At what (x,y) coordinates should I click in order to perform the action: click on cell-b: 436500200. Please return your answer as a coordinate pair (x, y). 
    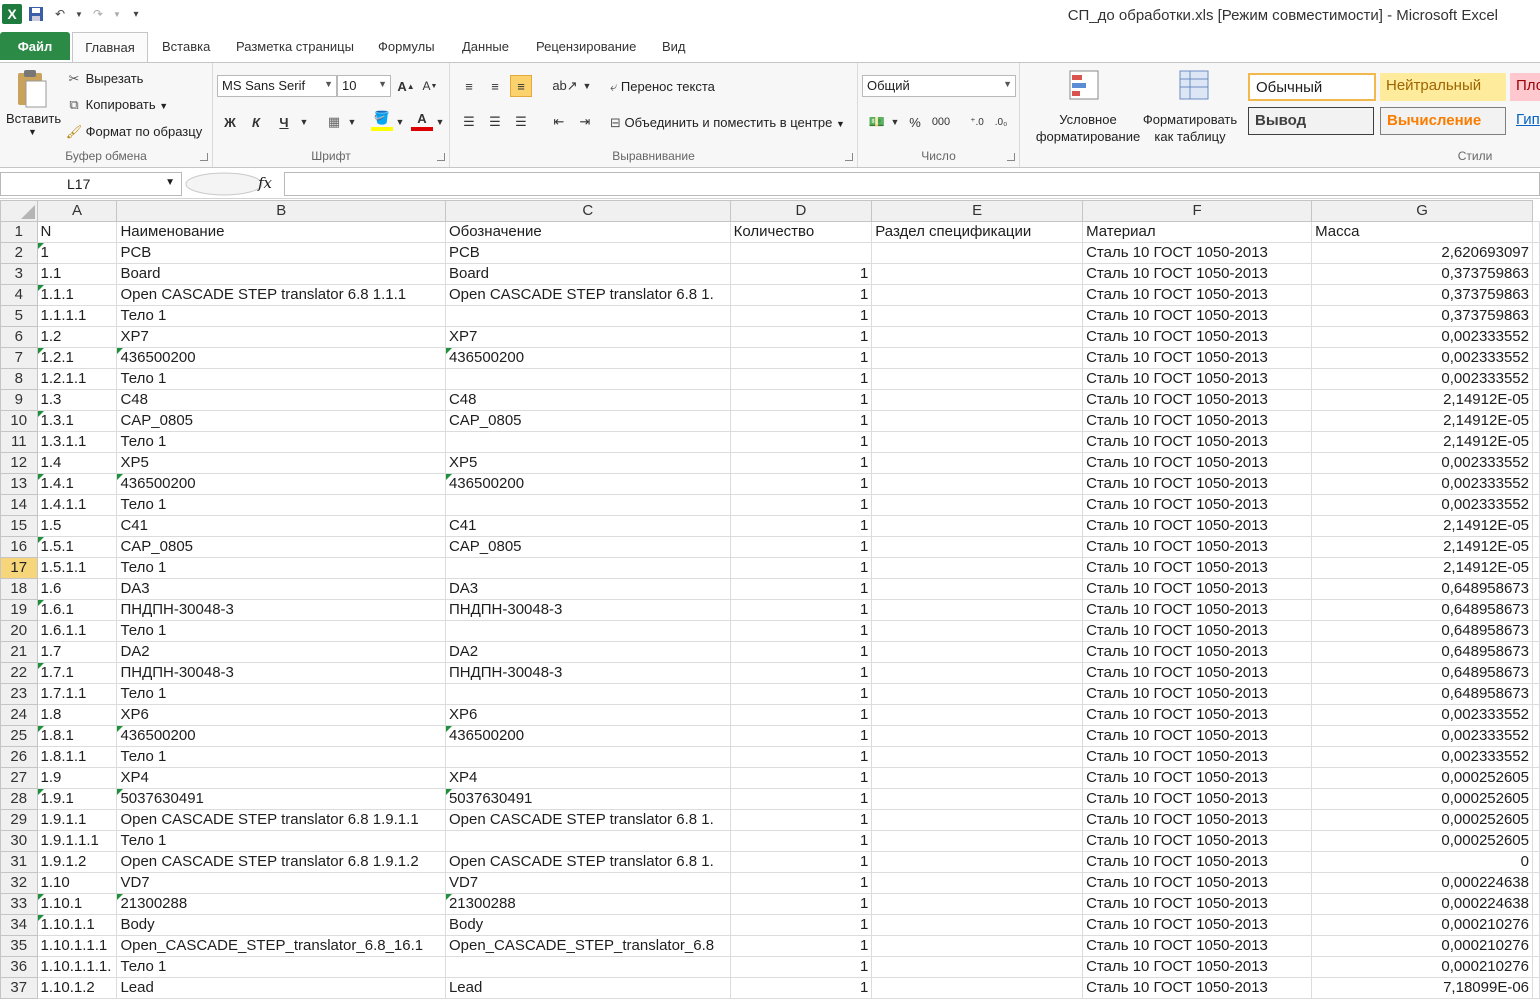
    Looking at the image, I should click on (281, 484).